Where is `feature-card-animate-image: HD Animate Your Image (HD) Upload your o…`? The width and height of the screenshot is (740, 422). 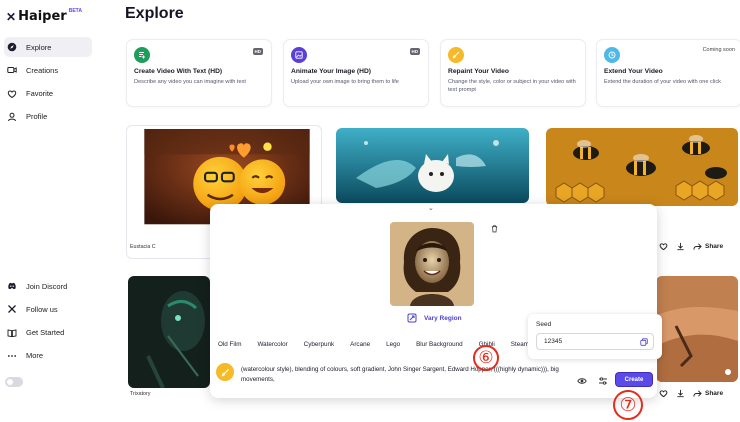 feature-card-animate-image: HD Animate Your Image (HD) Upload your o… is located at coordinates (356, 73).